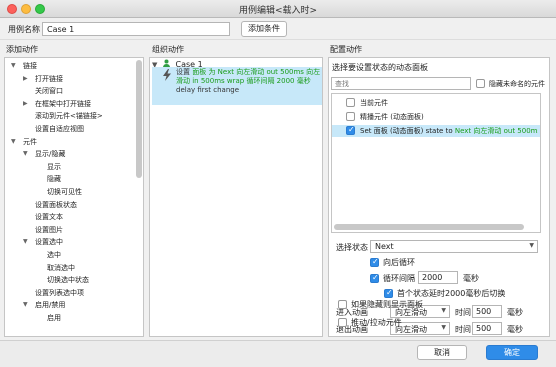  I want to click on action-tree-item: 启用, so click(54, 318).